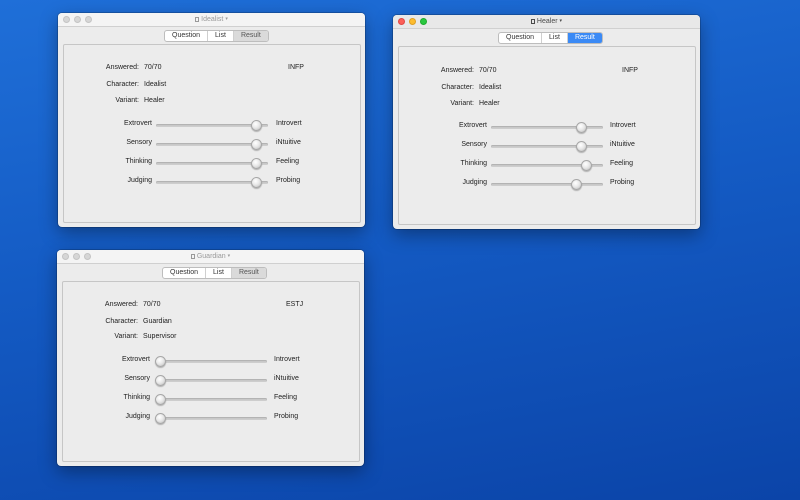 Image resolution: width=800 pixels, height=500 pixels. Describe the element at coordinates (157, 321) in the screenshot. I see `character-value: Guardian` at that location.